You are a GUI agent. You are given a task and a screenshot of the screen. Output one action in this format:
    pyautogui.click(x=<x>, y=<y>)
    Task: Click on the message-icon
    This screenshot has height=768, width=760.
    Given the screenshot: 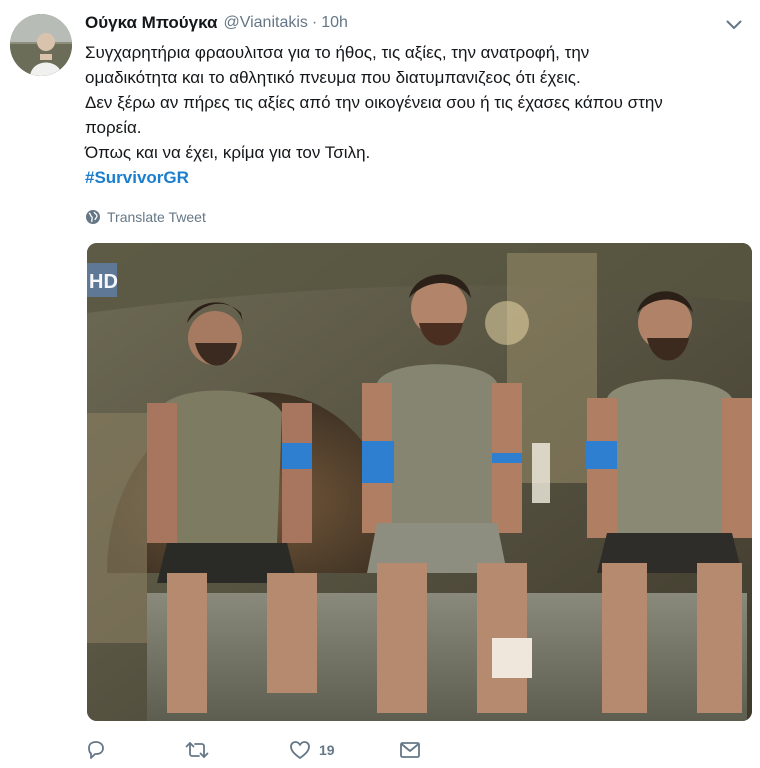 What is the action you would take?
    pyautogui.click(x=410, y=750)
    